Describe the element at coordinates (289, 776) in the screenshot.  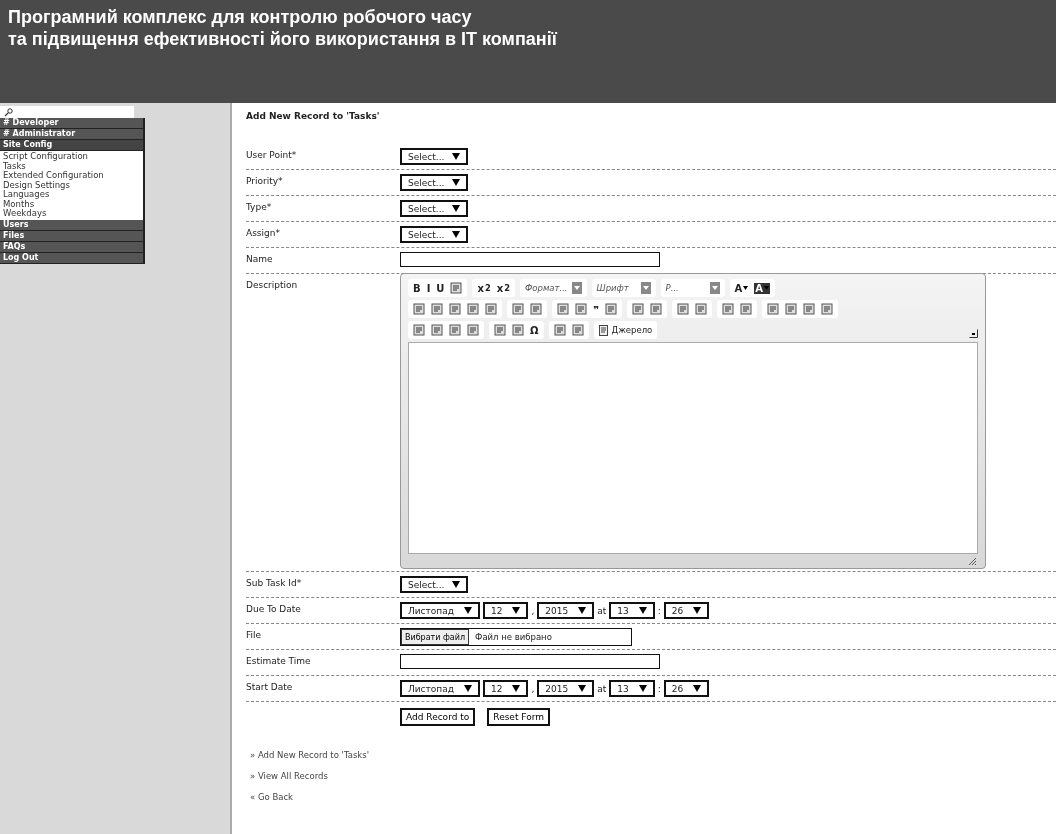
I see `nav-link: » View All Records` at that location.